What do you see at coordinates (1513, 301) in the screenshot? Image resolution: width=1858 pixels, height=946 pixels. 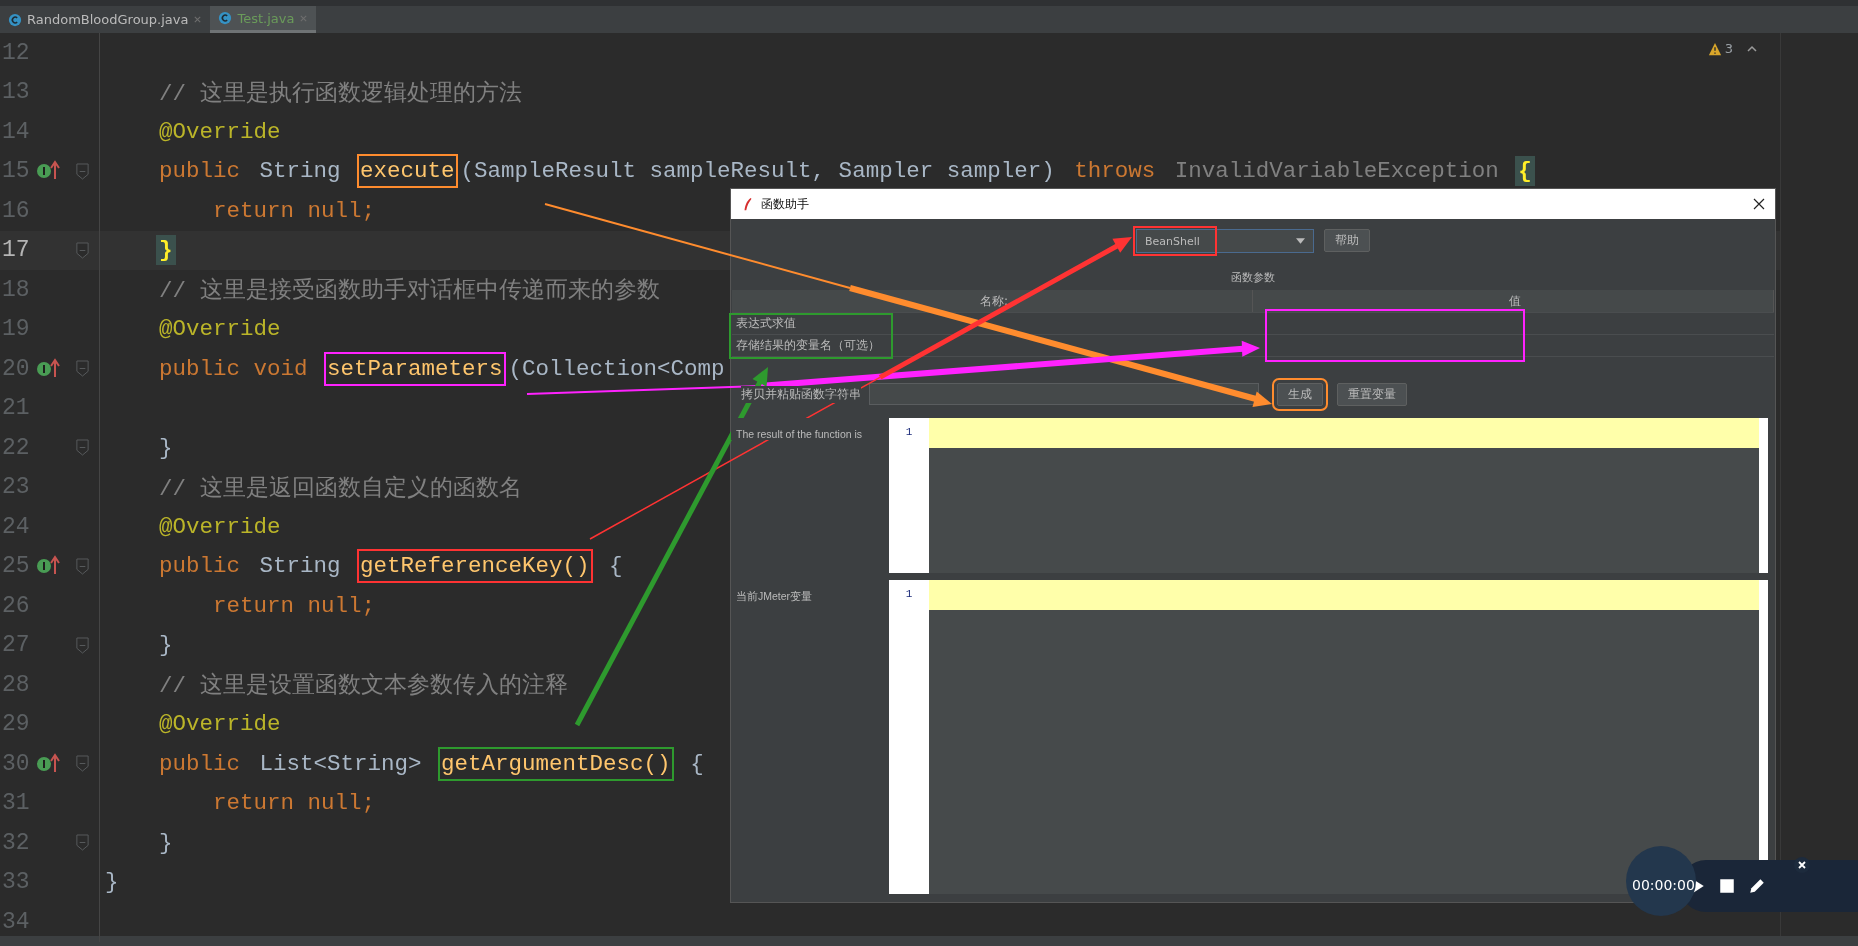 I see `column-header: 值` at bounding box center [1513, 301].